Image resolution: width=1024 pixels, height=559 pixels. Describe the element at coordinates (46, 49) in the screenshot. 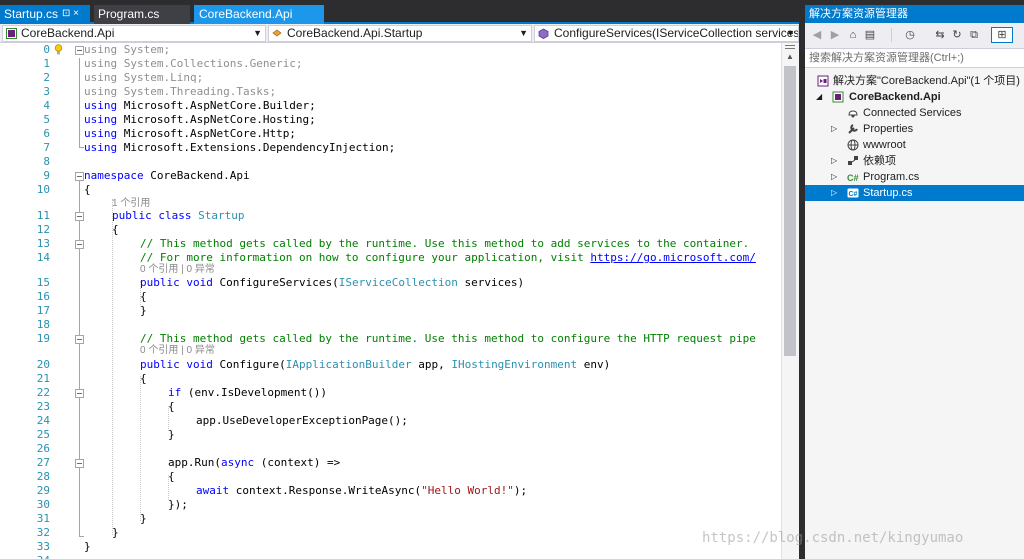

I see `line-number: 0` at that location.